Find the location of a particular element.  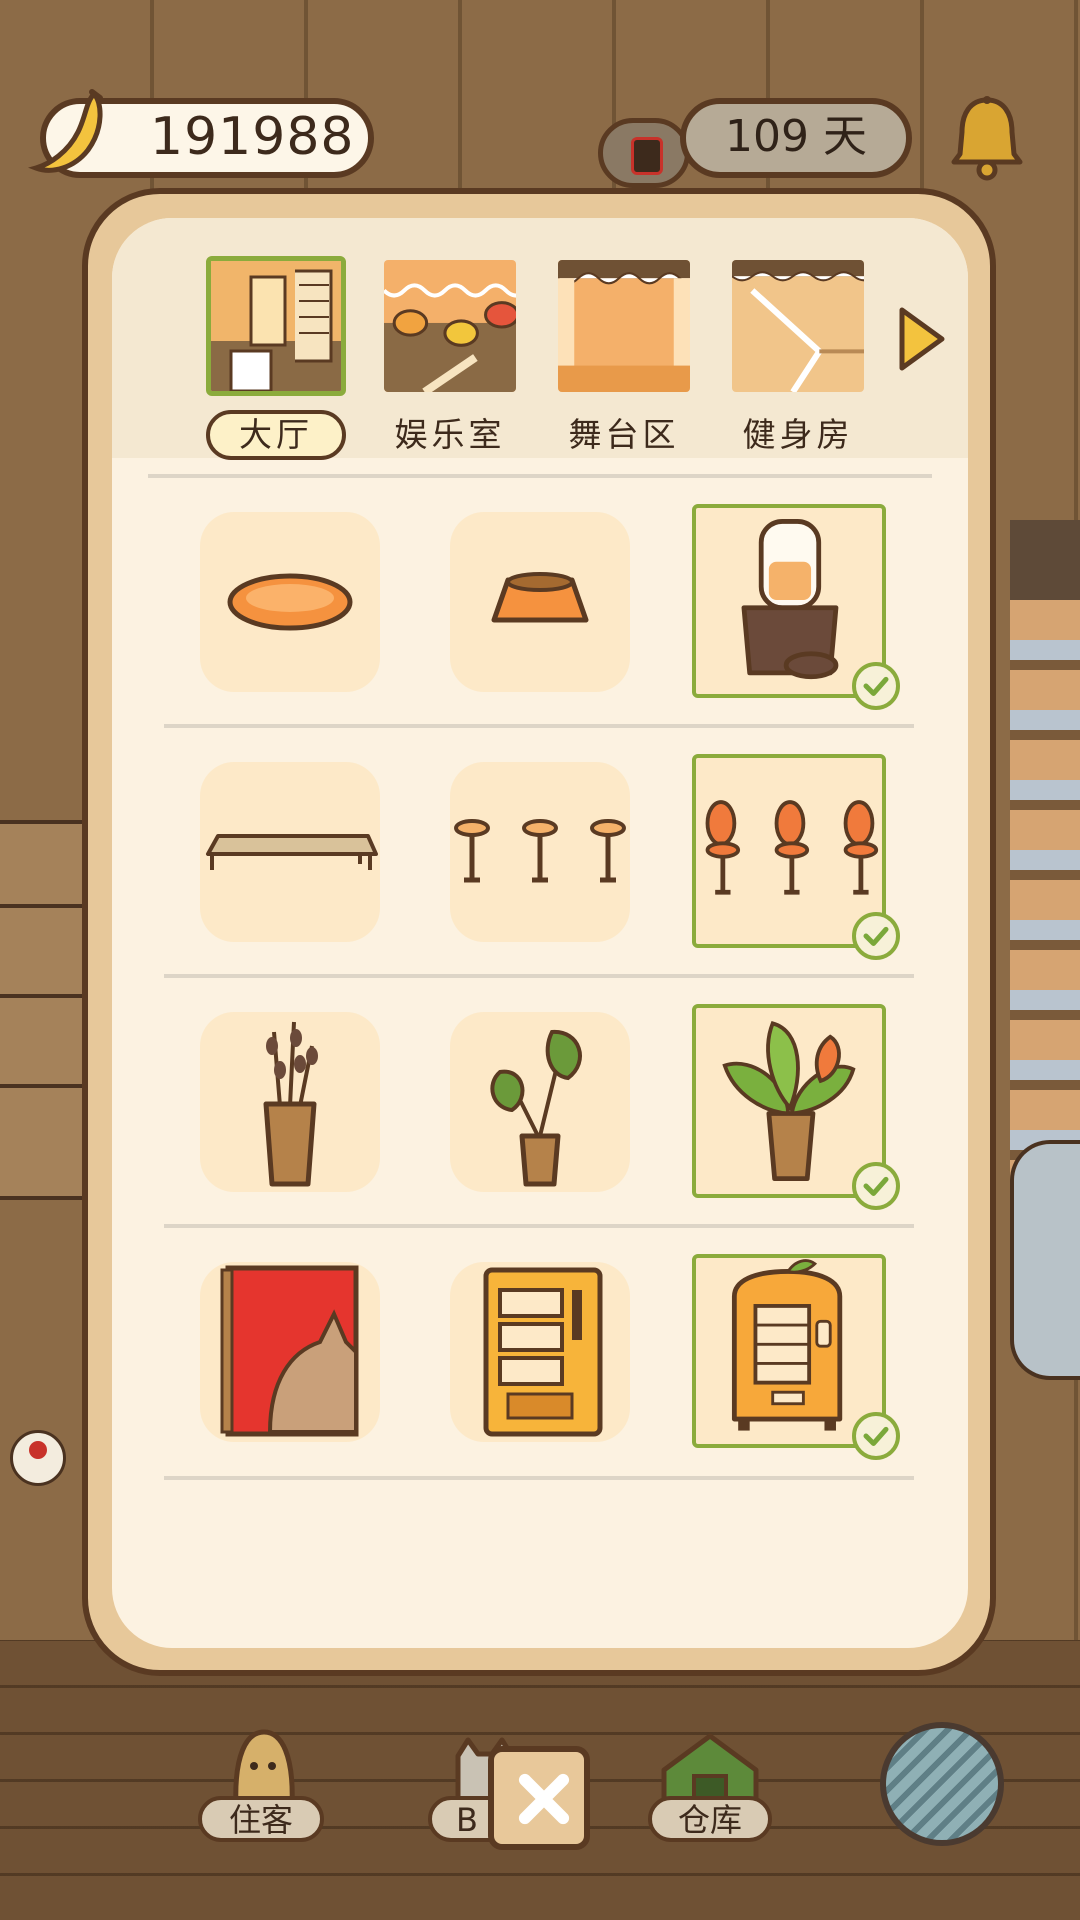

stage-area-thumbnail is located at coordinates (624, 326).